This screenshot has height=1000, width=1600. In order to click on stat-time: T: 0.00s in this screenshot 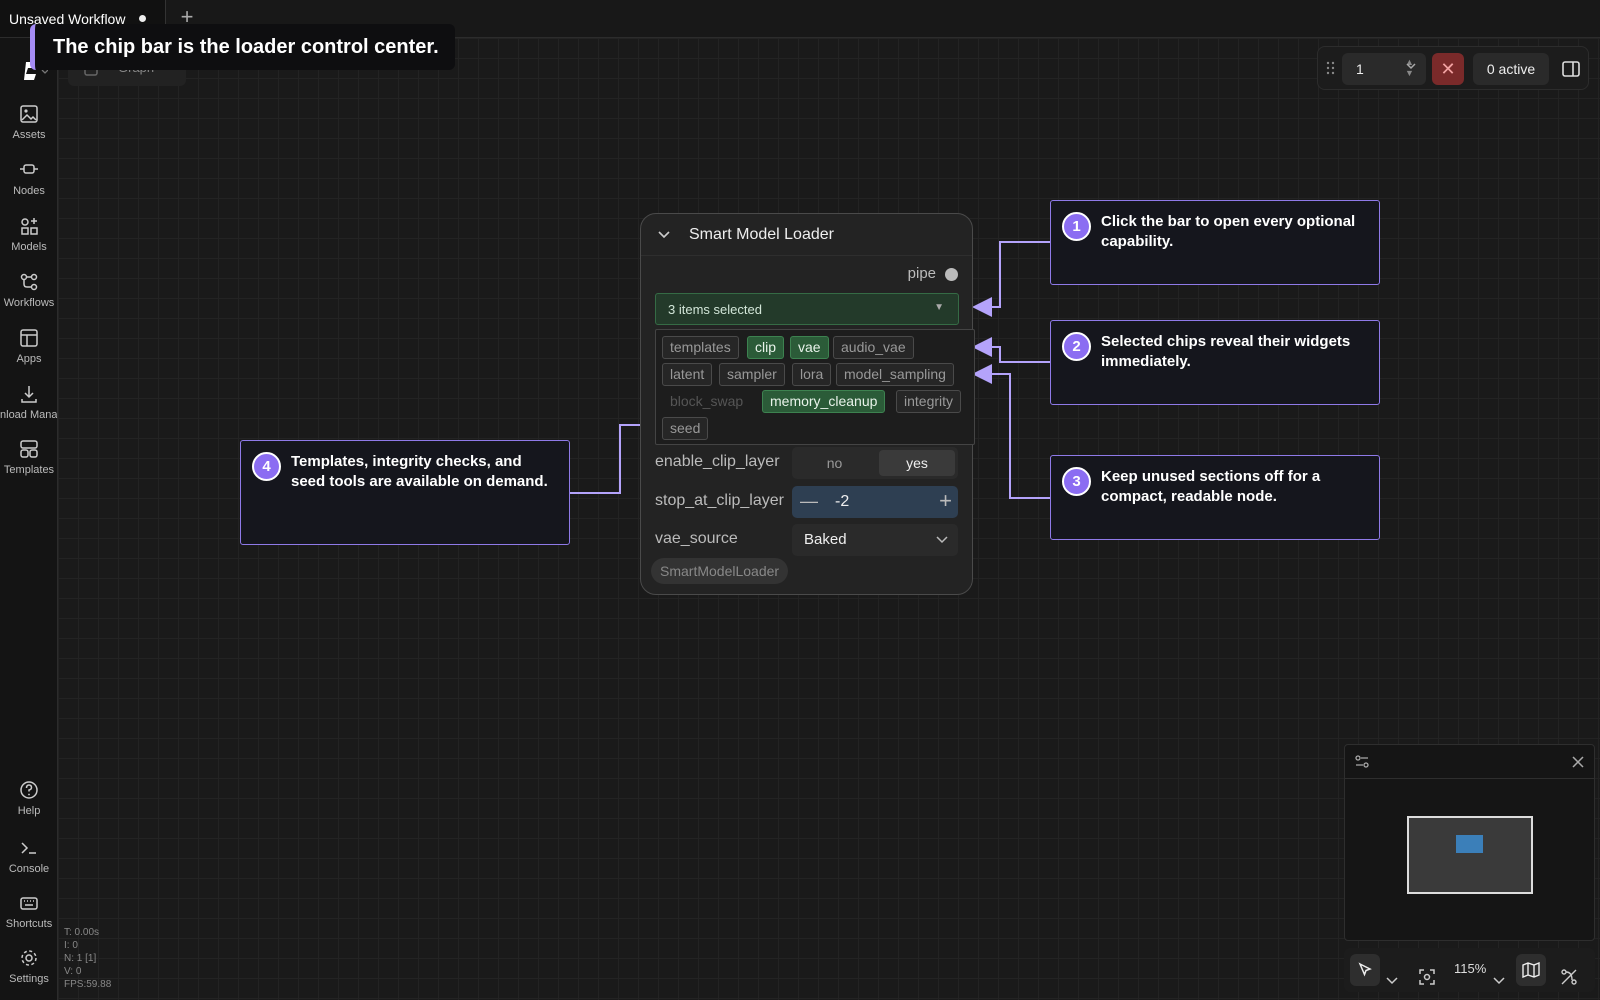, I will do `click(82, 932)`.